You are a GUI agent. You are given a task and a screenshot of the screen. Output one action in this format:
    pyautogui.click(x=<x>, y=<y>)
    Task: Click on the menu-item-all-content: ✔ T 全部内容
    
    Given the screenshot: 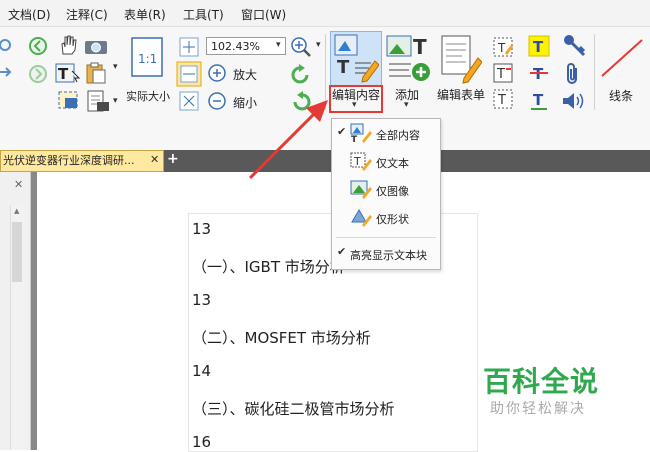 What is the action you would take?
    pyautogui.click(x=386, y=133)
    